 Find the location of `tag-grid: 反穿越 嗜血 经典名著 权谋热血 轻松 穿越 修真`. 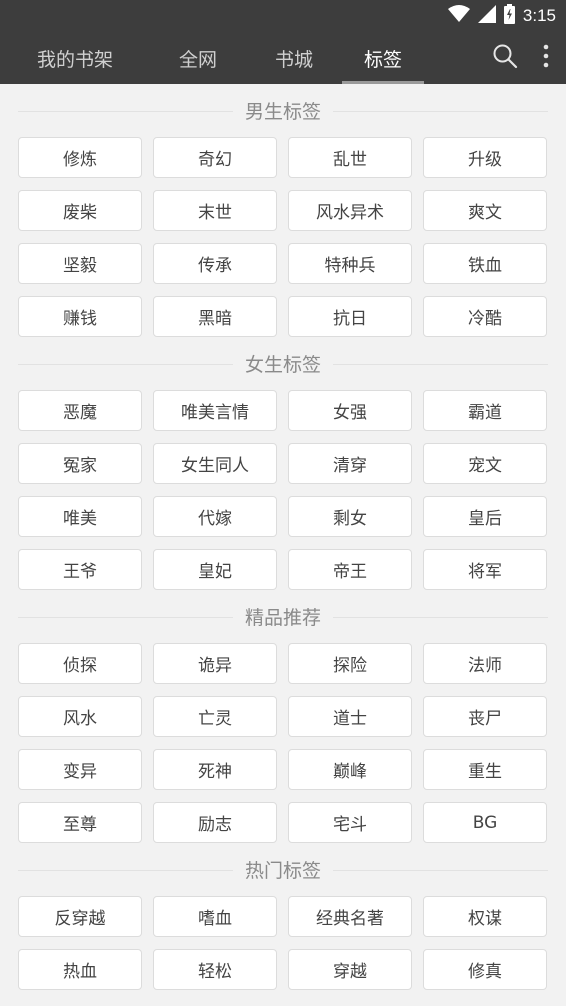

tag-grid: 反穿越 嗜血 经典名著 权谋热血 轻松 穿越 修真 is located at coordinates (283, 943).